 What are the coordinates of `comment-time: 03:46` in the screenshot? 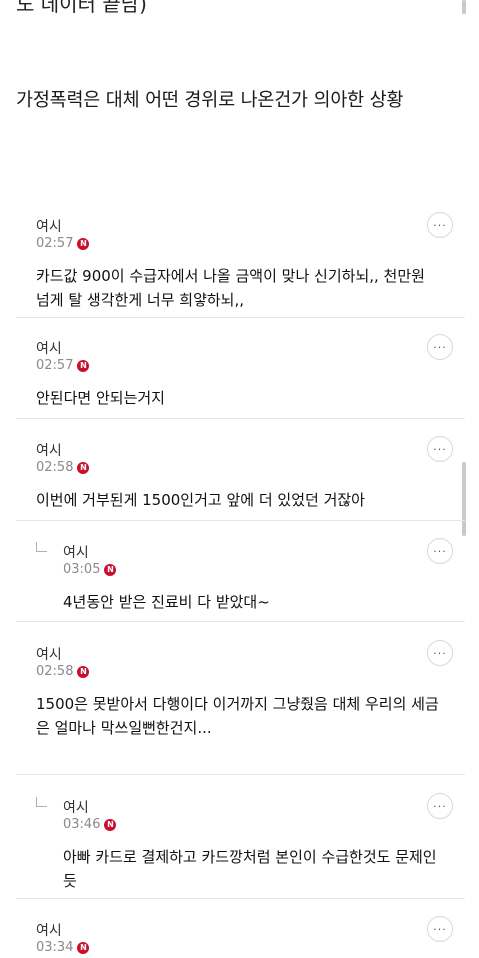 It's located at (82, 824).